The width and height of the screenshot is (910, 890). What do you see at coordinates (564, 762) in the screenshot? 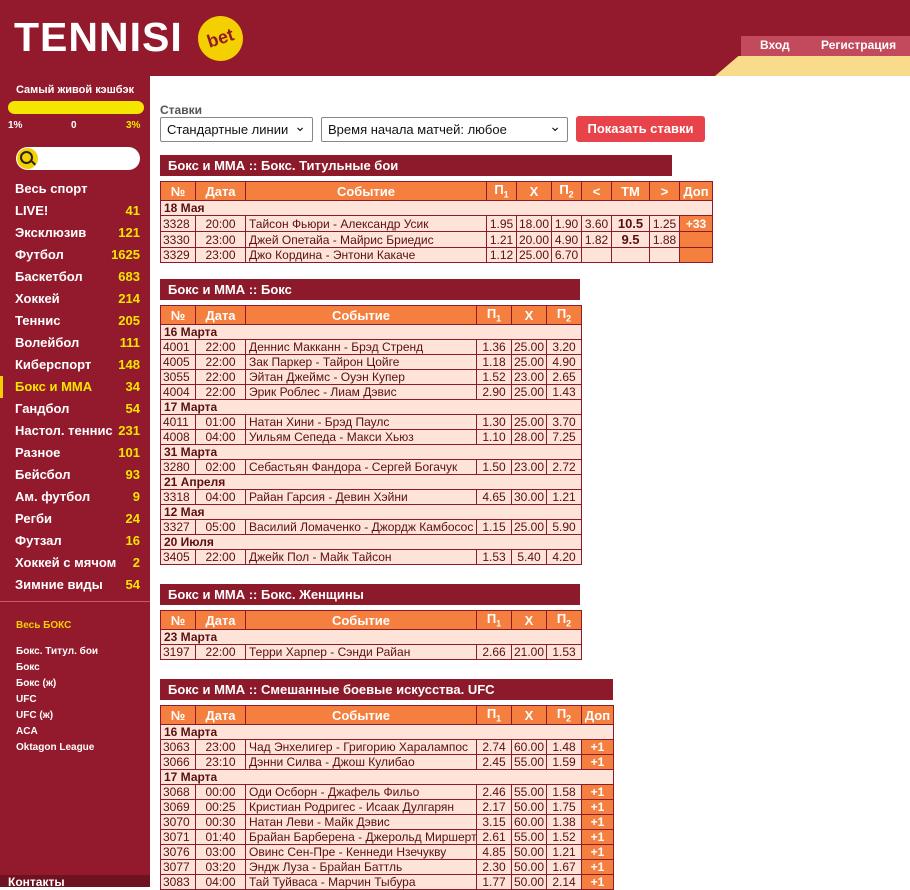
I see `odd-p2: 1.59` at bounding box center [564, 762].